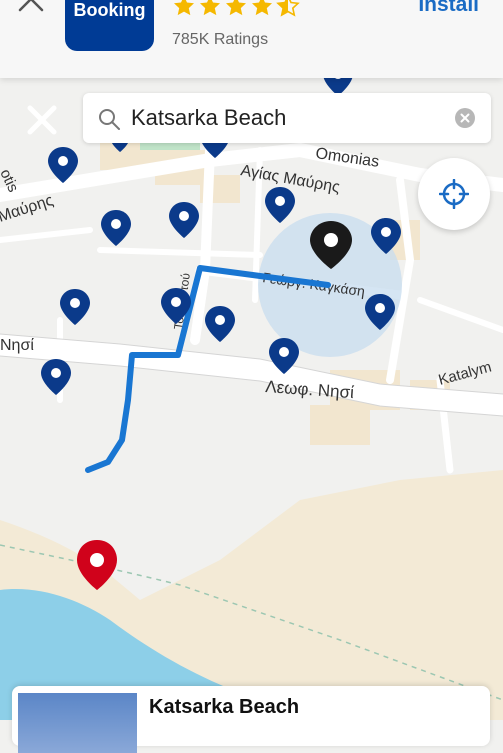  What do you see at coordinates (287, 118) in the screenshot?
I see `search-field: Katsarka Beach` at bounding box center [287, 118].